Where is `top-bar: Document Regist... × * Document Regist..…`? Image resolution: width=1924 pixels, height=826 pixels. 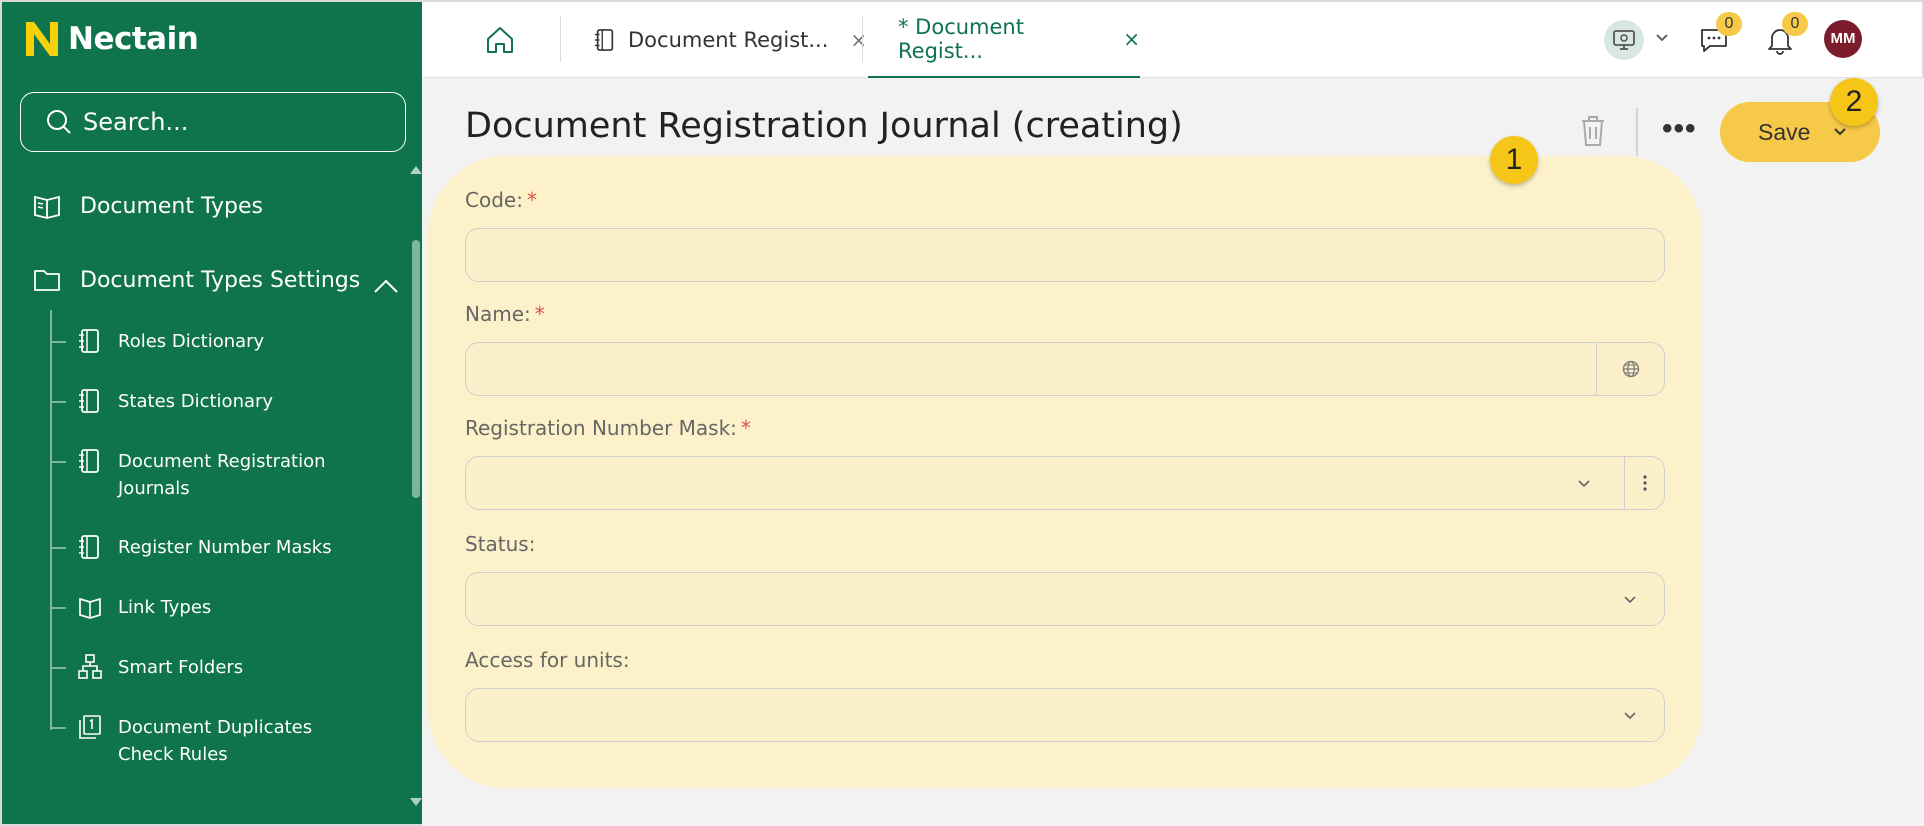
top-bar: Document Regist... × * Document Regist..… is located at coordinates (1173, 39).